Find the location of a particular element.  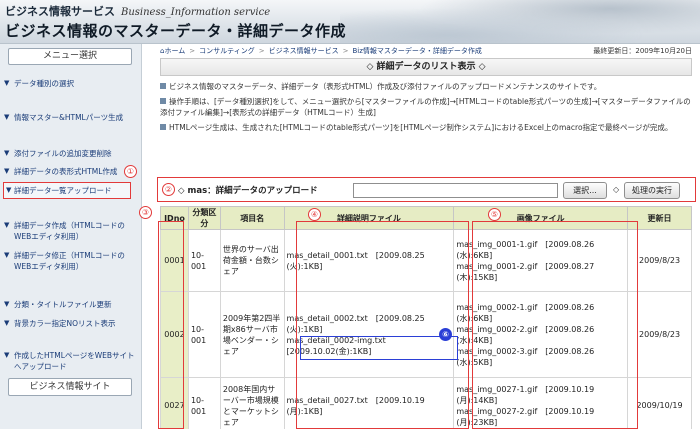

sidebar-item-label: 添付ファイルの追加変更削除 is located at coordinates (63, 153).